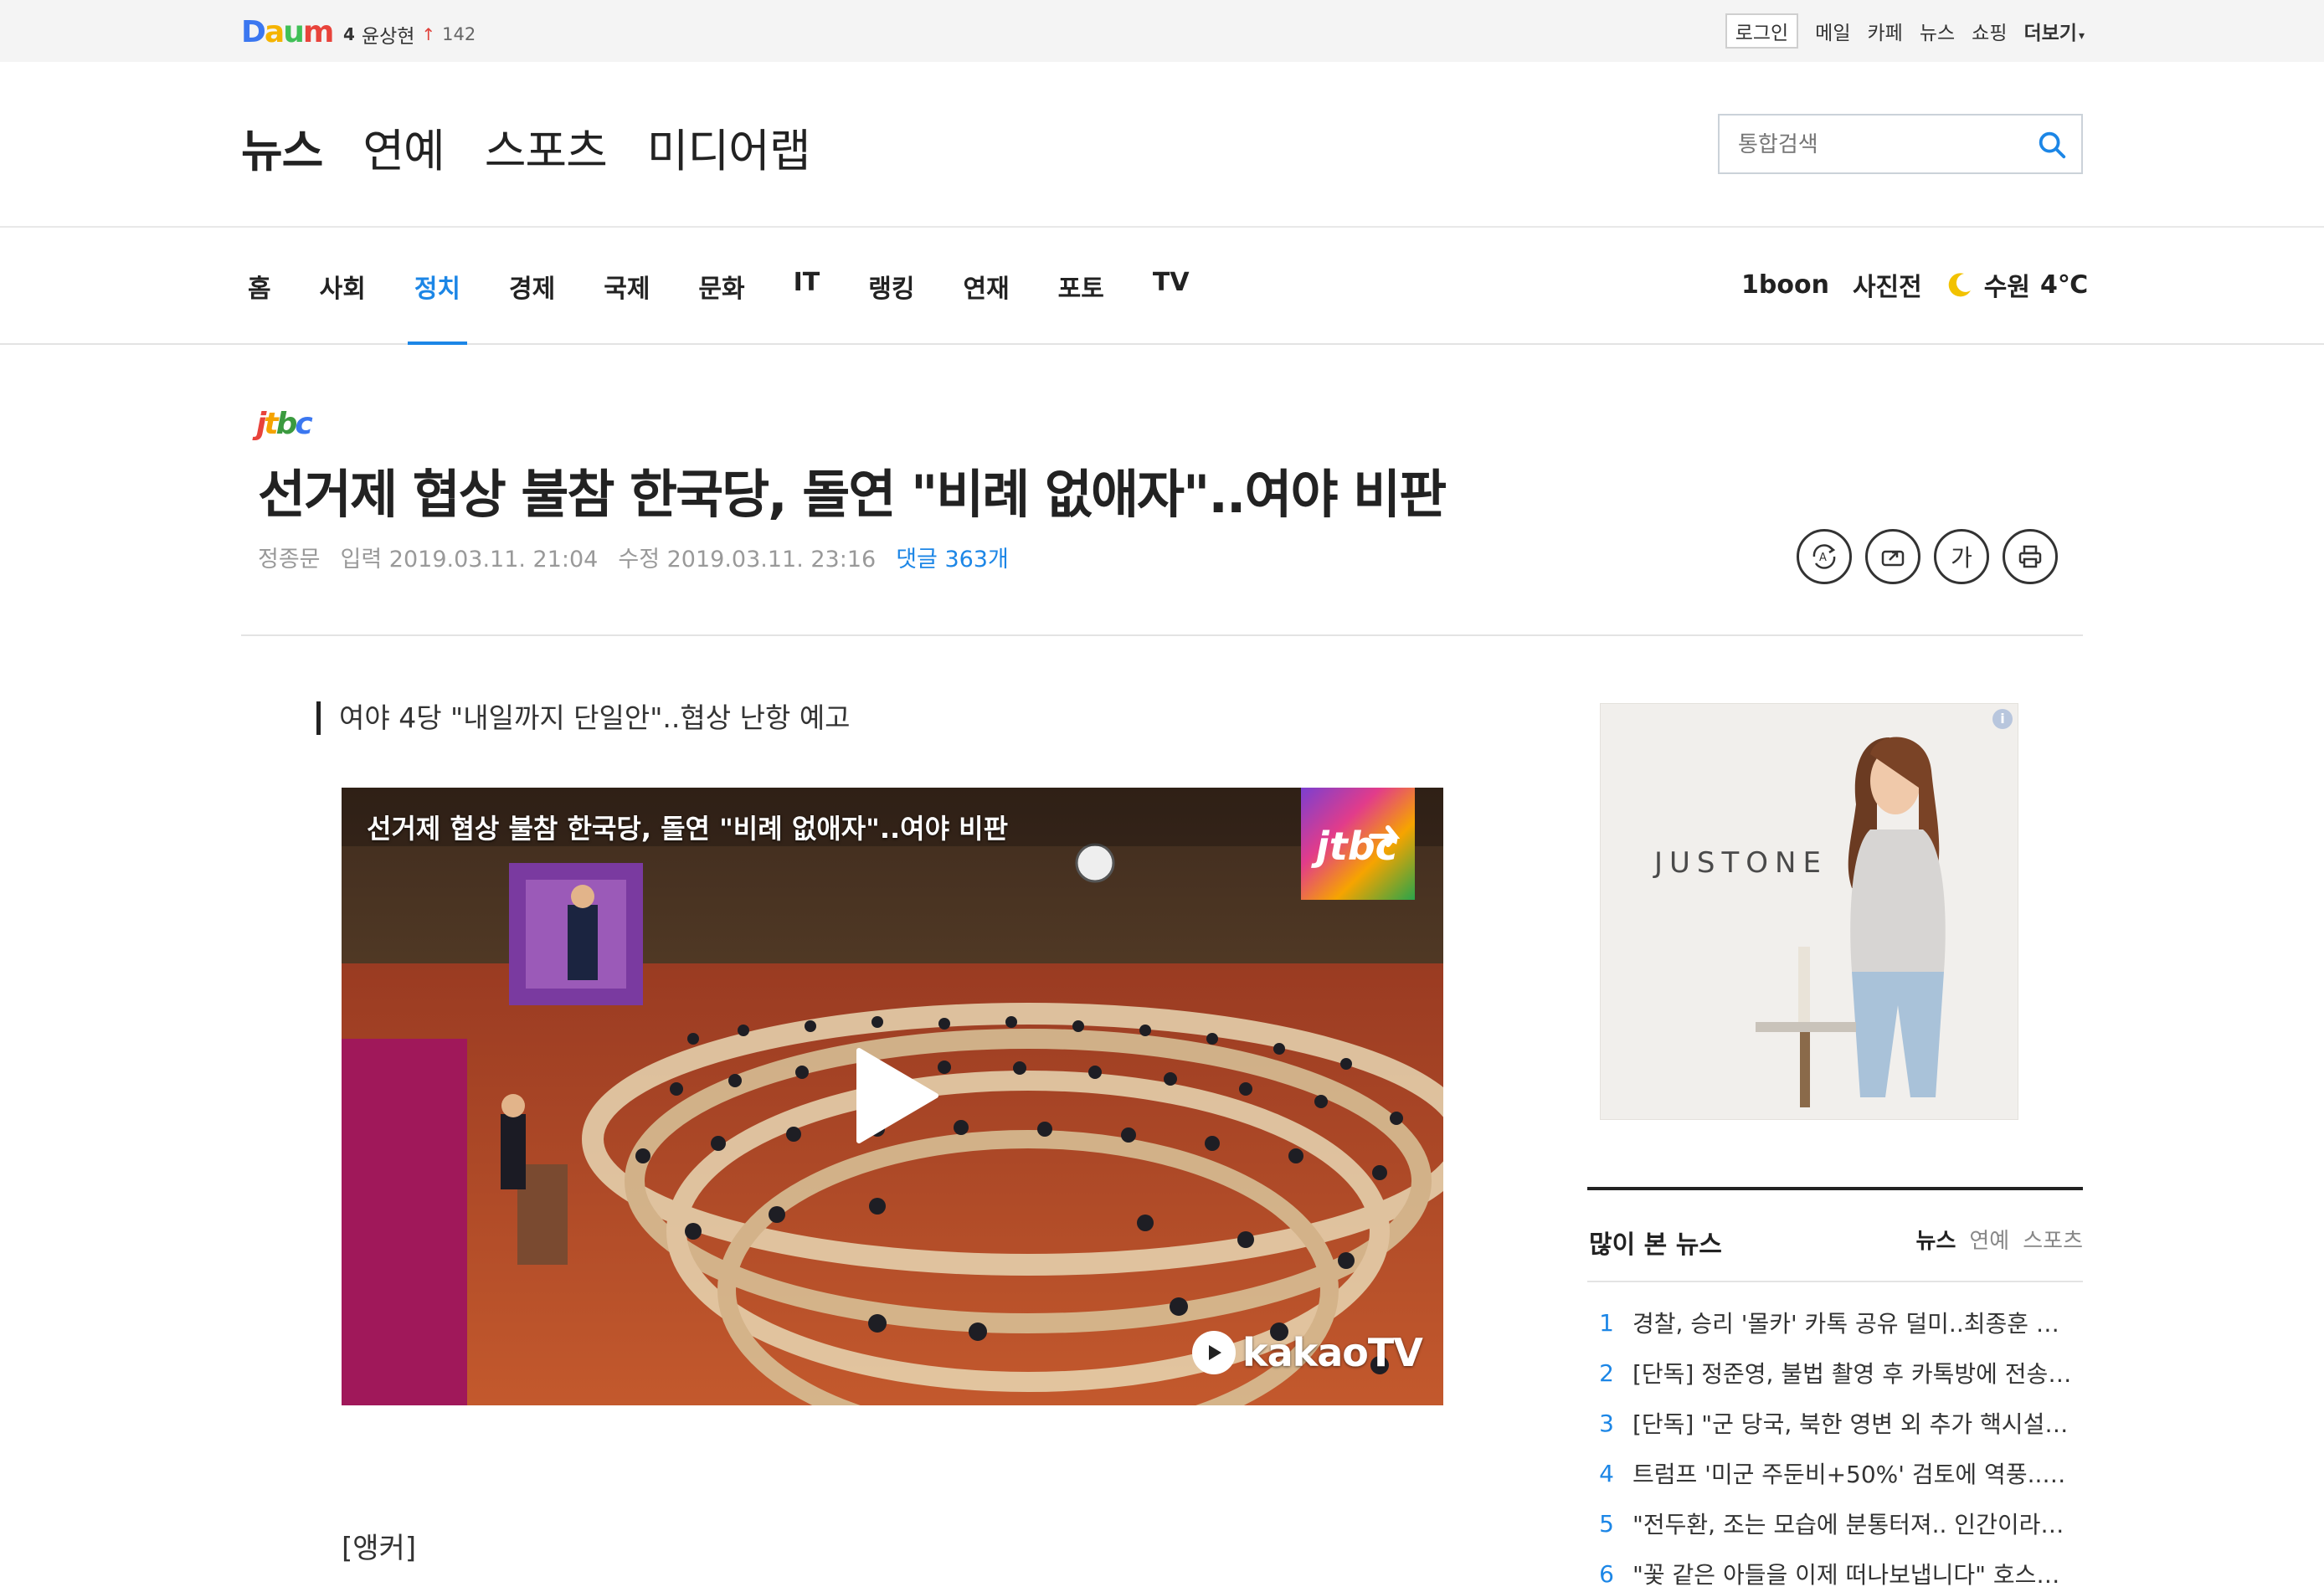  What do you see at coordinates (1655, 1245) in the screenshot?
I see `popular-news-title: 많이 본 뉴스` at bounding box center [1655, 1245].